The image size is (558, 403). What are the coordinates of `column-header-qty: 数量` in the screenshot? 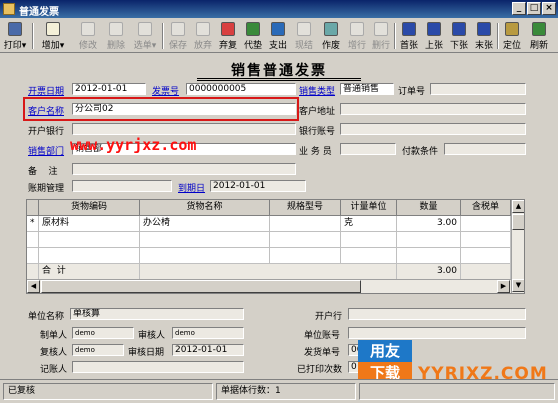 It's located at (429, 208).